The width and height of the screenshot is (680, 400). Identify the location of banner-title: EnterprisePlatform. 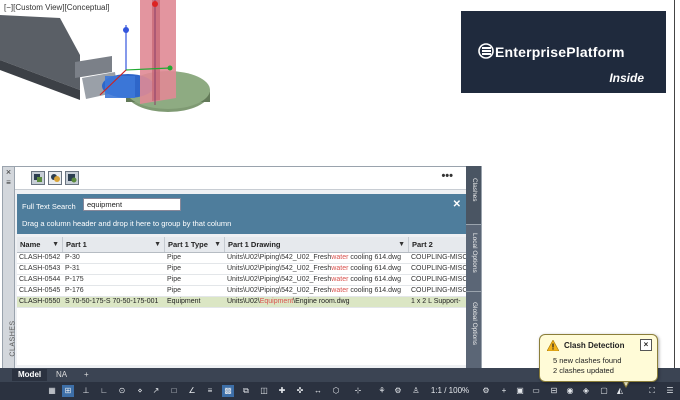
(560, 52).